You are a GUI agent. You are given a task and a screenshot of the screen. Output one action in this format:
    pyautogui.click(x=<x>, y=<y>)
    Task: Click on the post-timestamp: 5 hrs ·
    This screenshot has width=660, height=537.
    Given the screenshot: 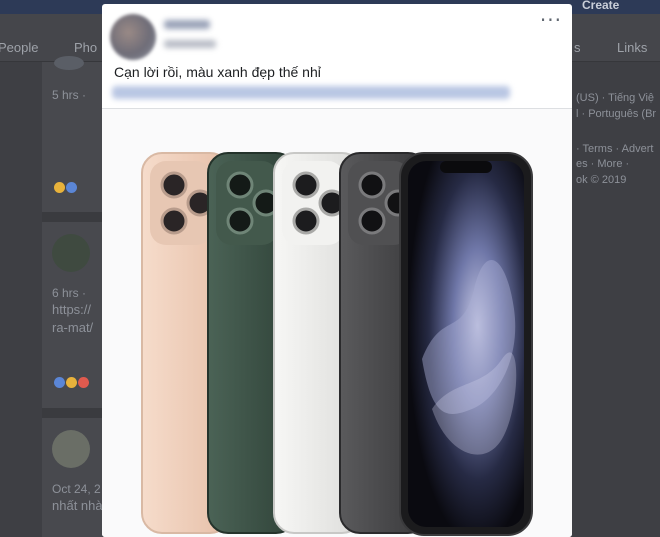 What is the action you would take?
    pyautogui.click(x=69, y=95)
    